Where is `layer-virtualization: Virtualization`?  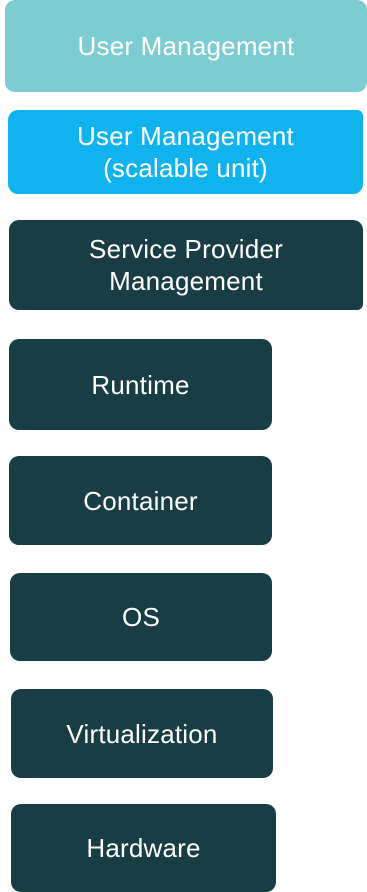
layer-virtualization: Virtualization is located at coordinates (142, 733).